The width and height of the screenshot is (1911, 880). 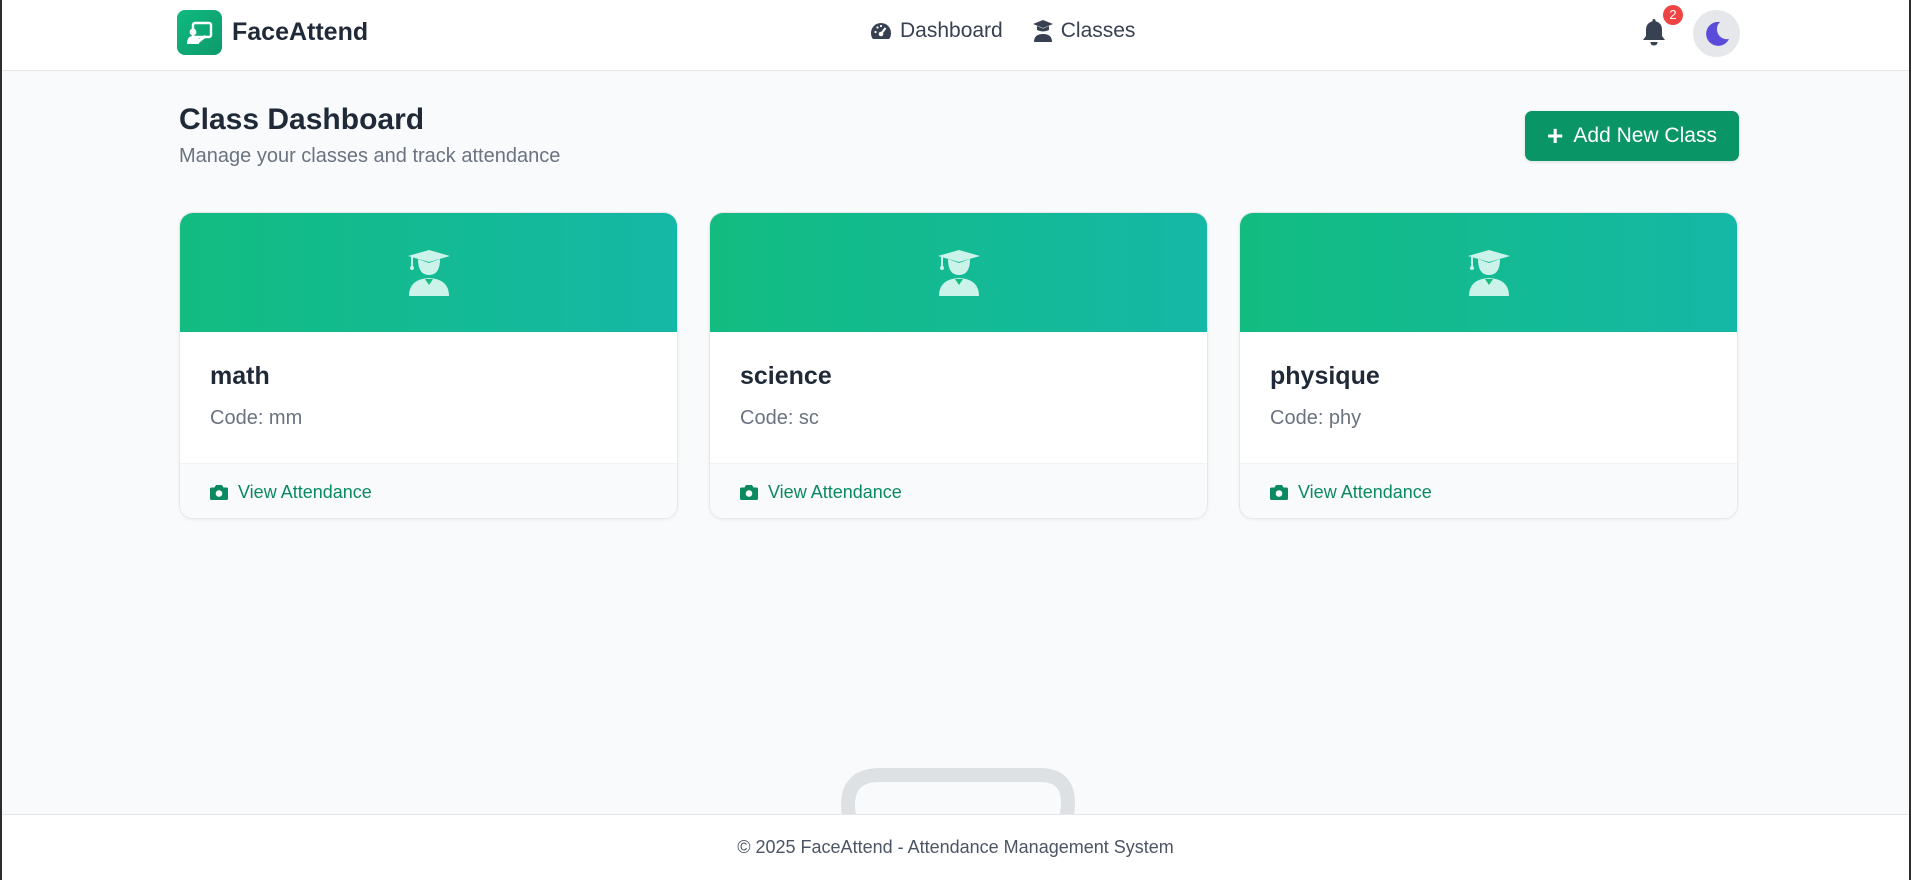 I want to click on top-navbar: FaceAttend Dashboard Classes 2, so click(x=955, y=35).